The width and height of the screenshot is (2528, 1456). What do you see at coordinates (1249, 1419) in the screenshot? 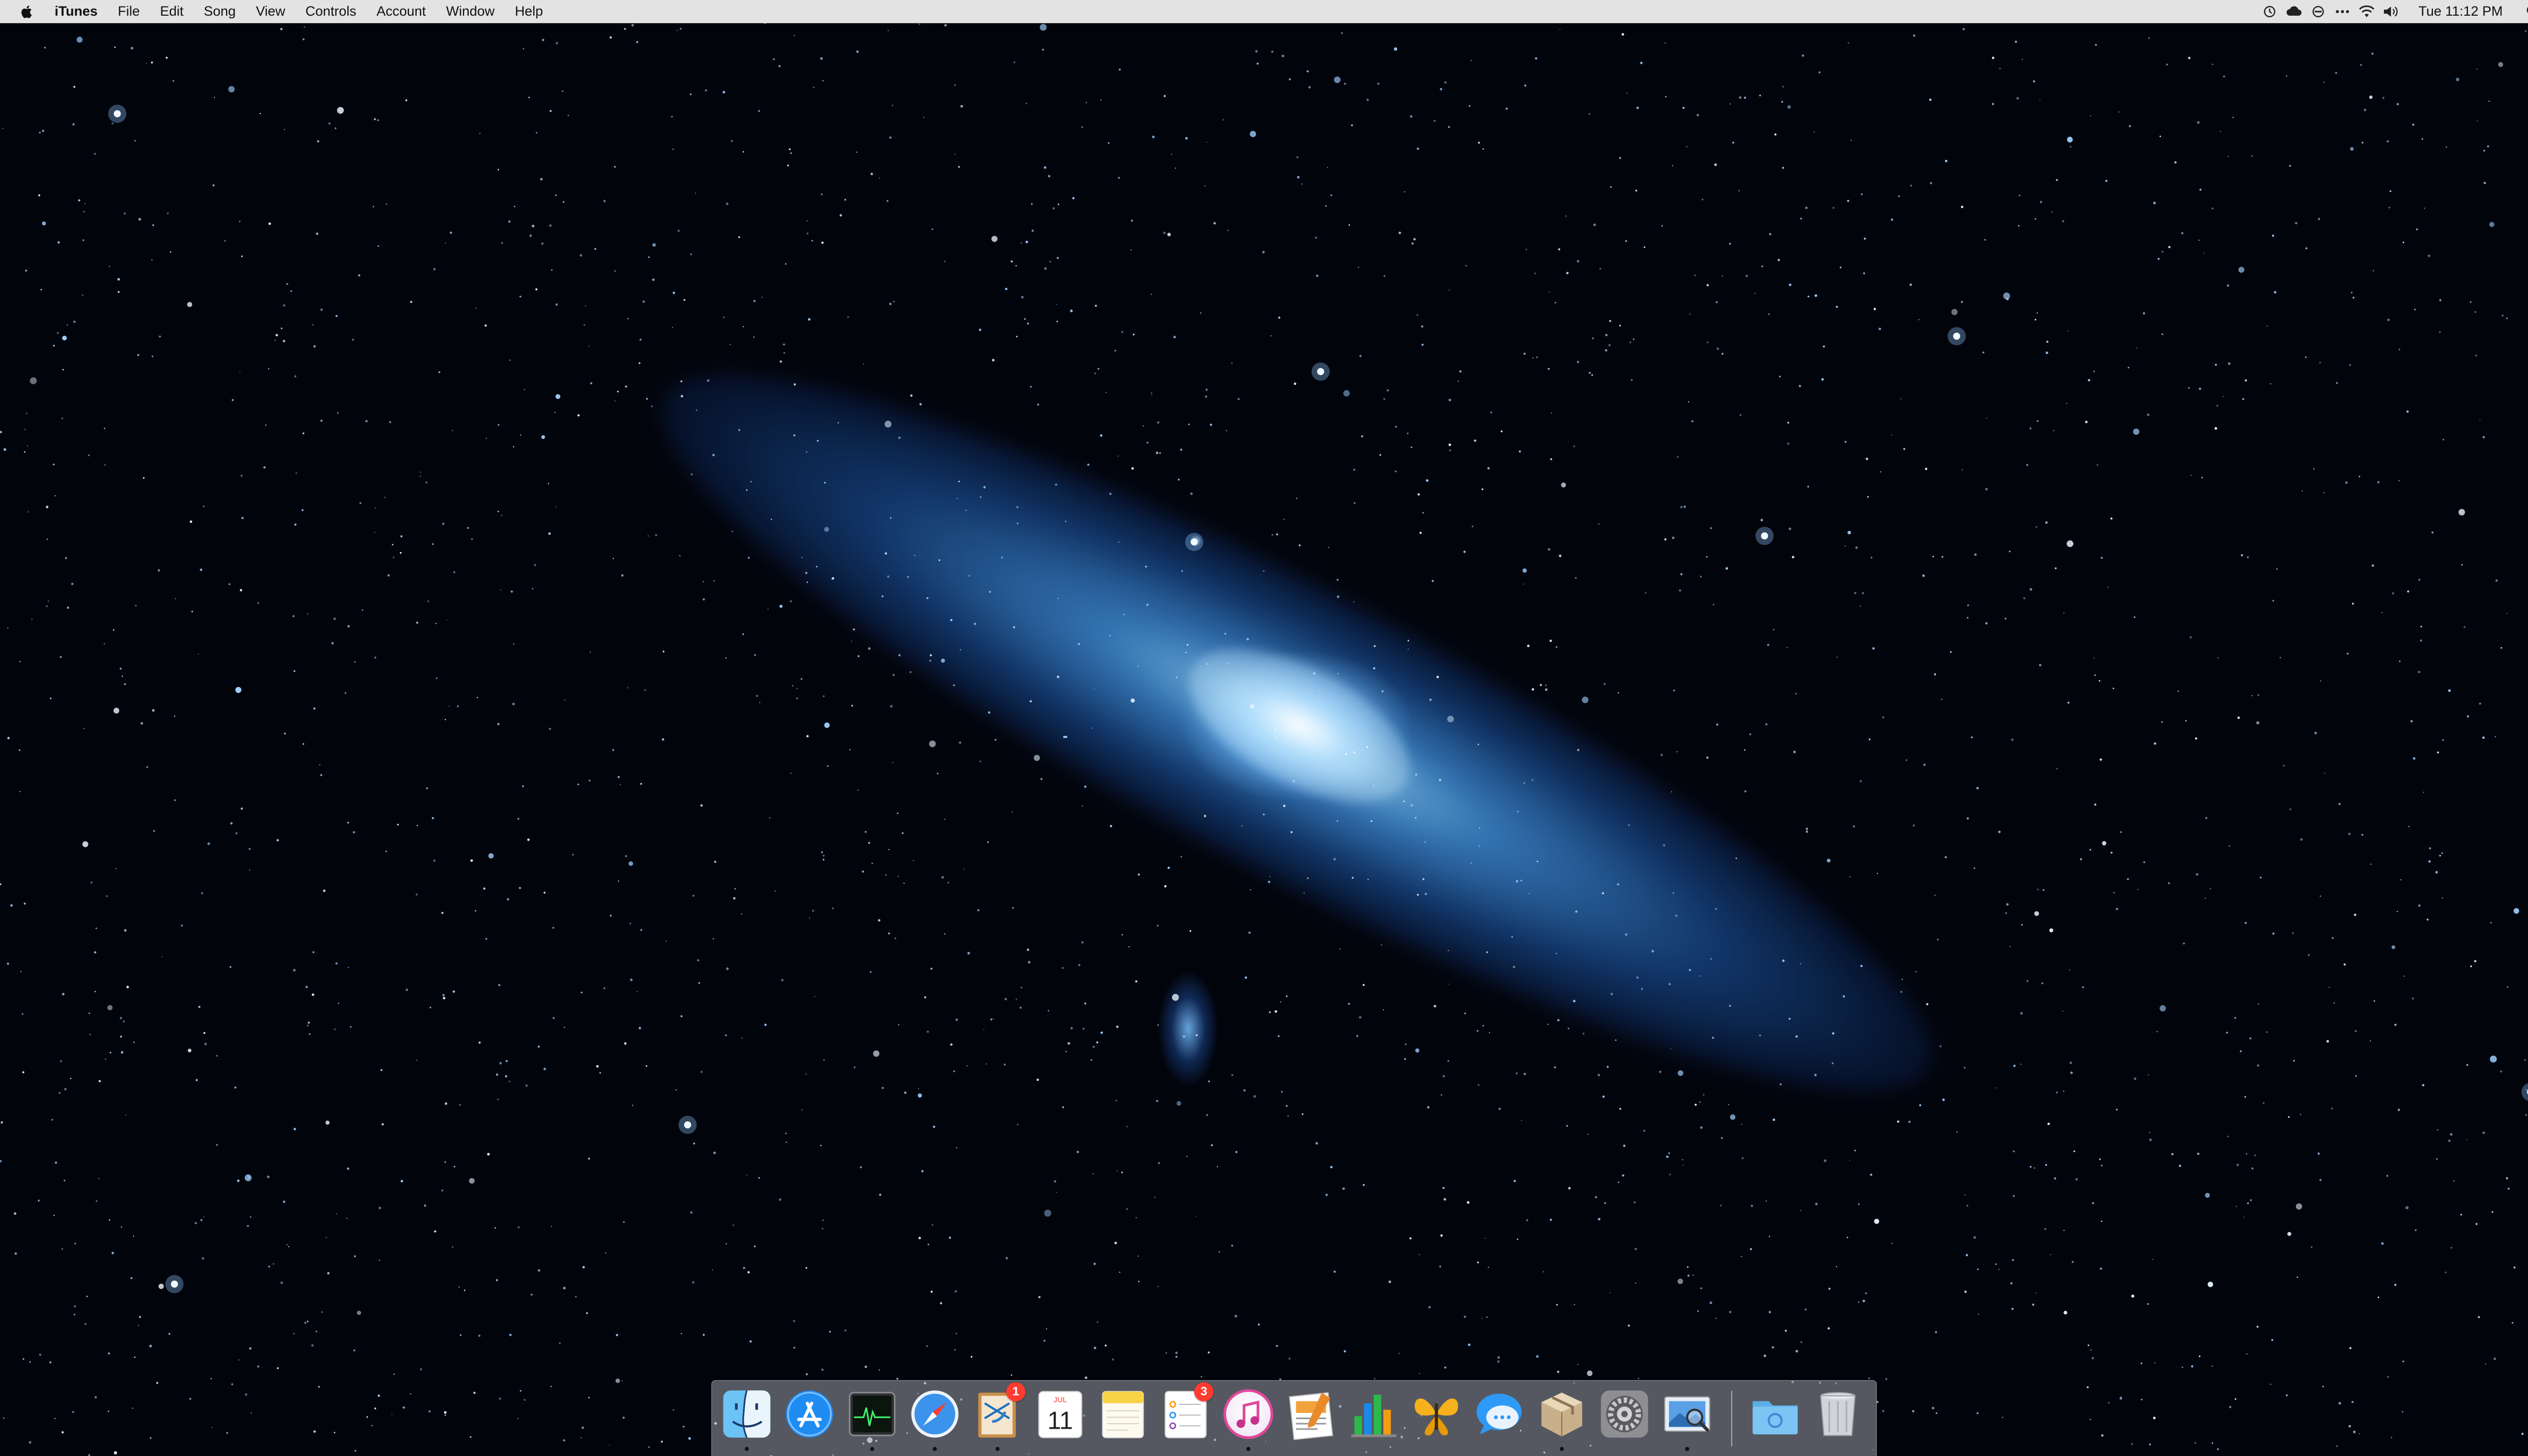
I see `dock-item-itunes` at bounding box center [1249, 1419].